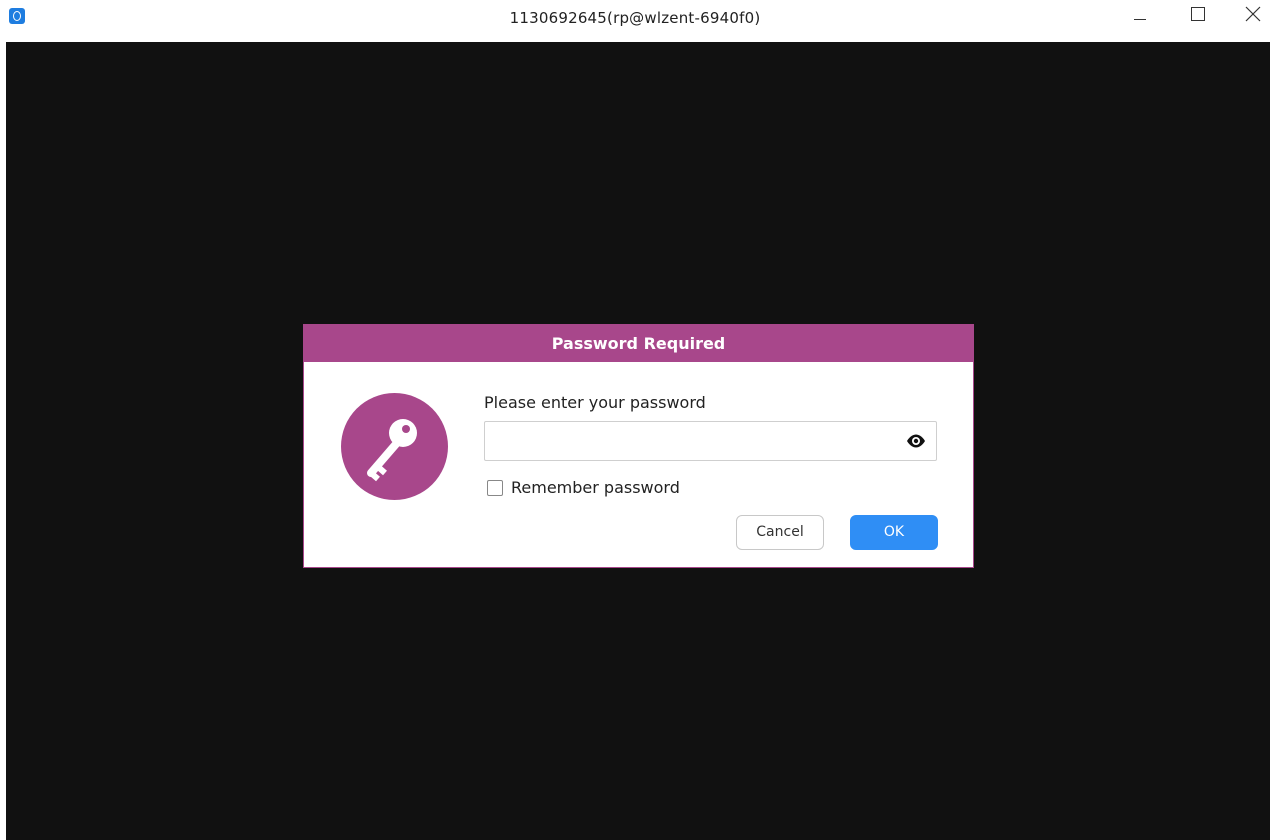 The width and height of the screenshot is (1270, 840). Describe the element at coordinates (1140, 16) in the screenshot. I see `minimize-button` at that location.